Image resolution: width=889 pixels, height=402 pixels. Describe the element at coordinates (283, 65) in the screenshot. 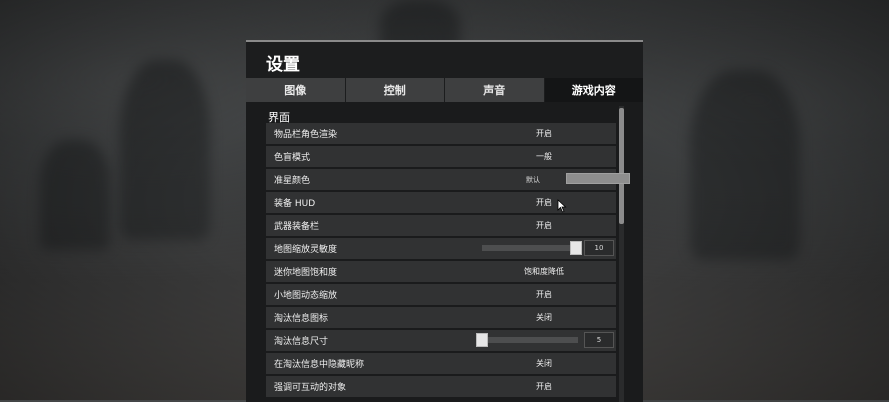

I see `panel-title: 设置` at that location.